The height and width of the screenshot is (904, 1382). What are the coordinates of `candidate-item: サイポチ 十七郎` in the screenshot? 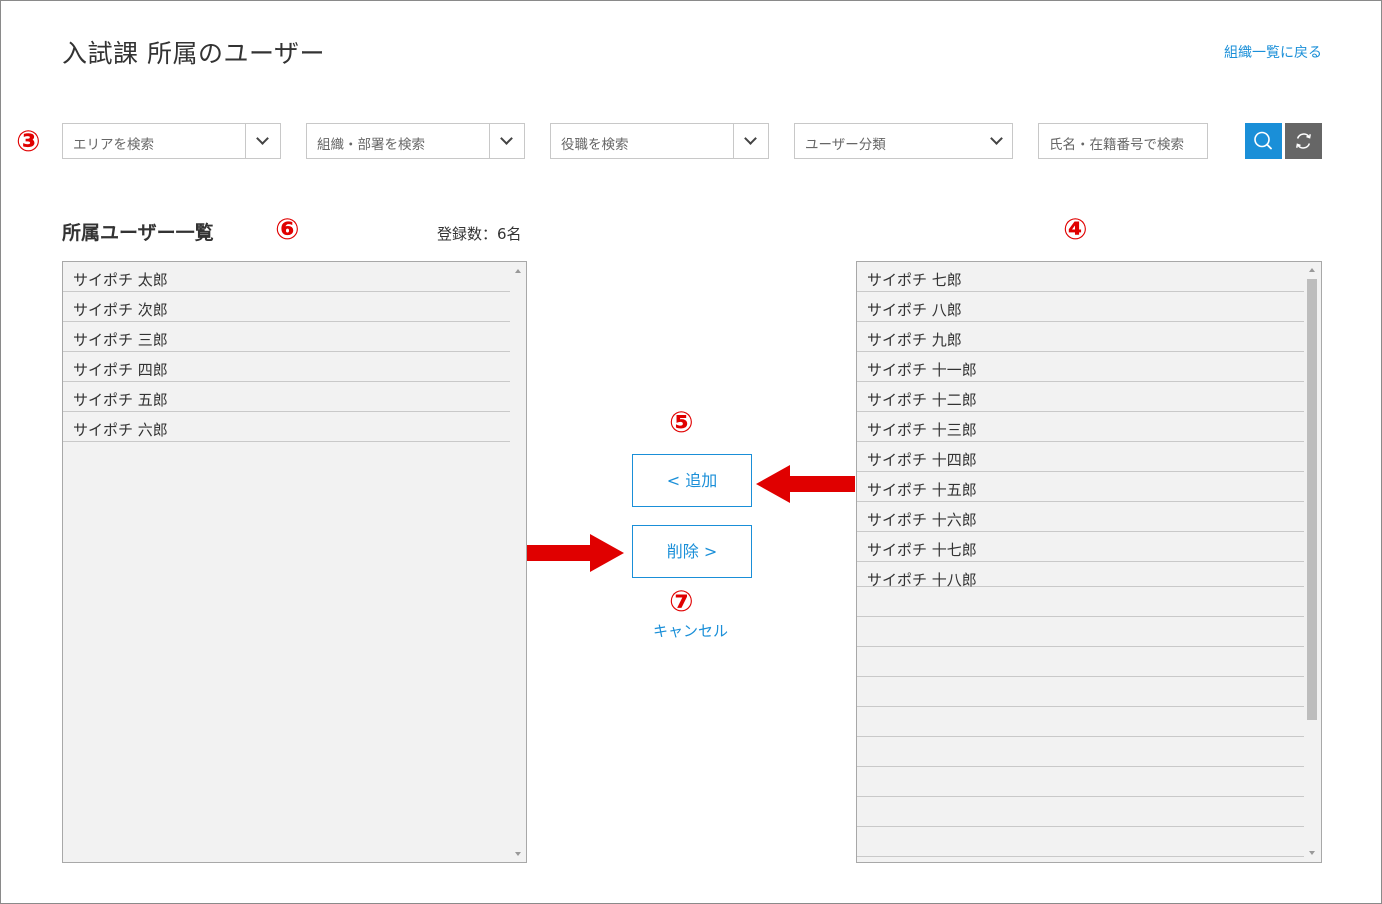 It's located at (1080, 547).